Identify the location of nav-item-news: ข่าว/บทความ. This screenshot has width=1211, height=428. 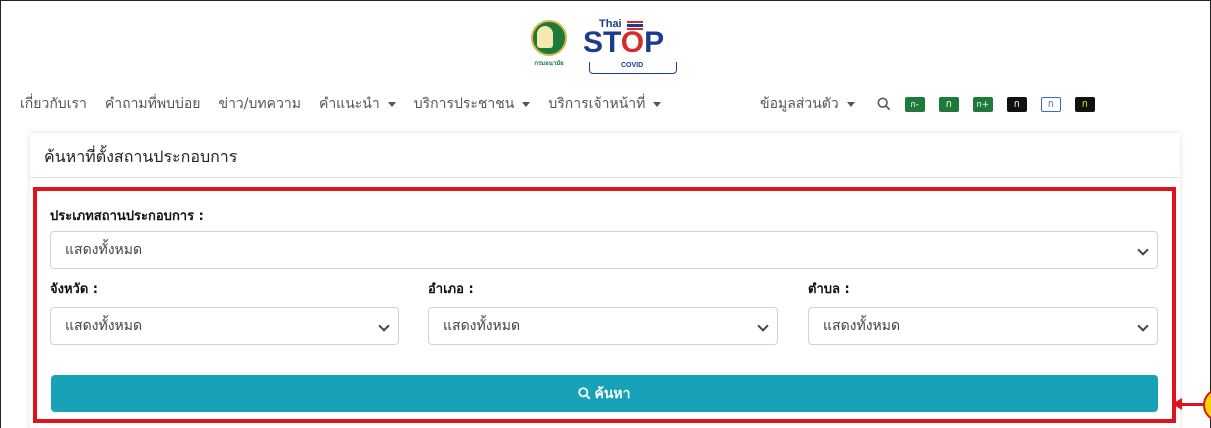
(260, 104).